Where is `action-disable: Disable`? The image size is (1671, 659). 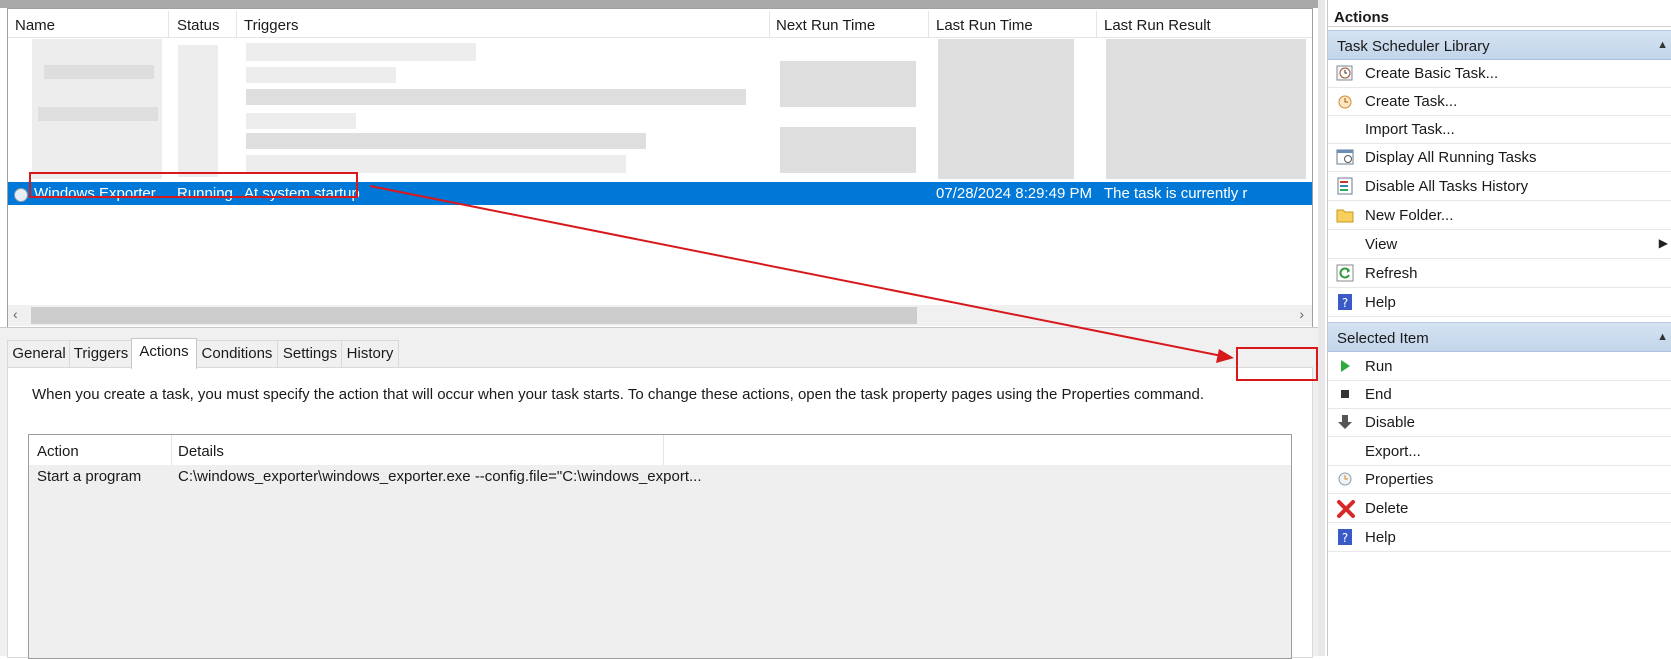 action-disable: Disable is located at coordinates (1499, 422).